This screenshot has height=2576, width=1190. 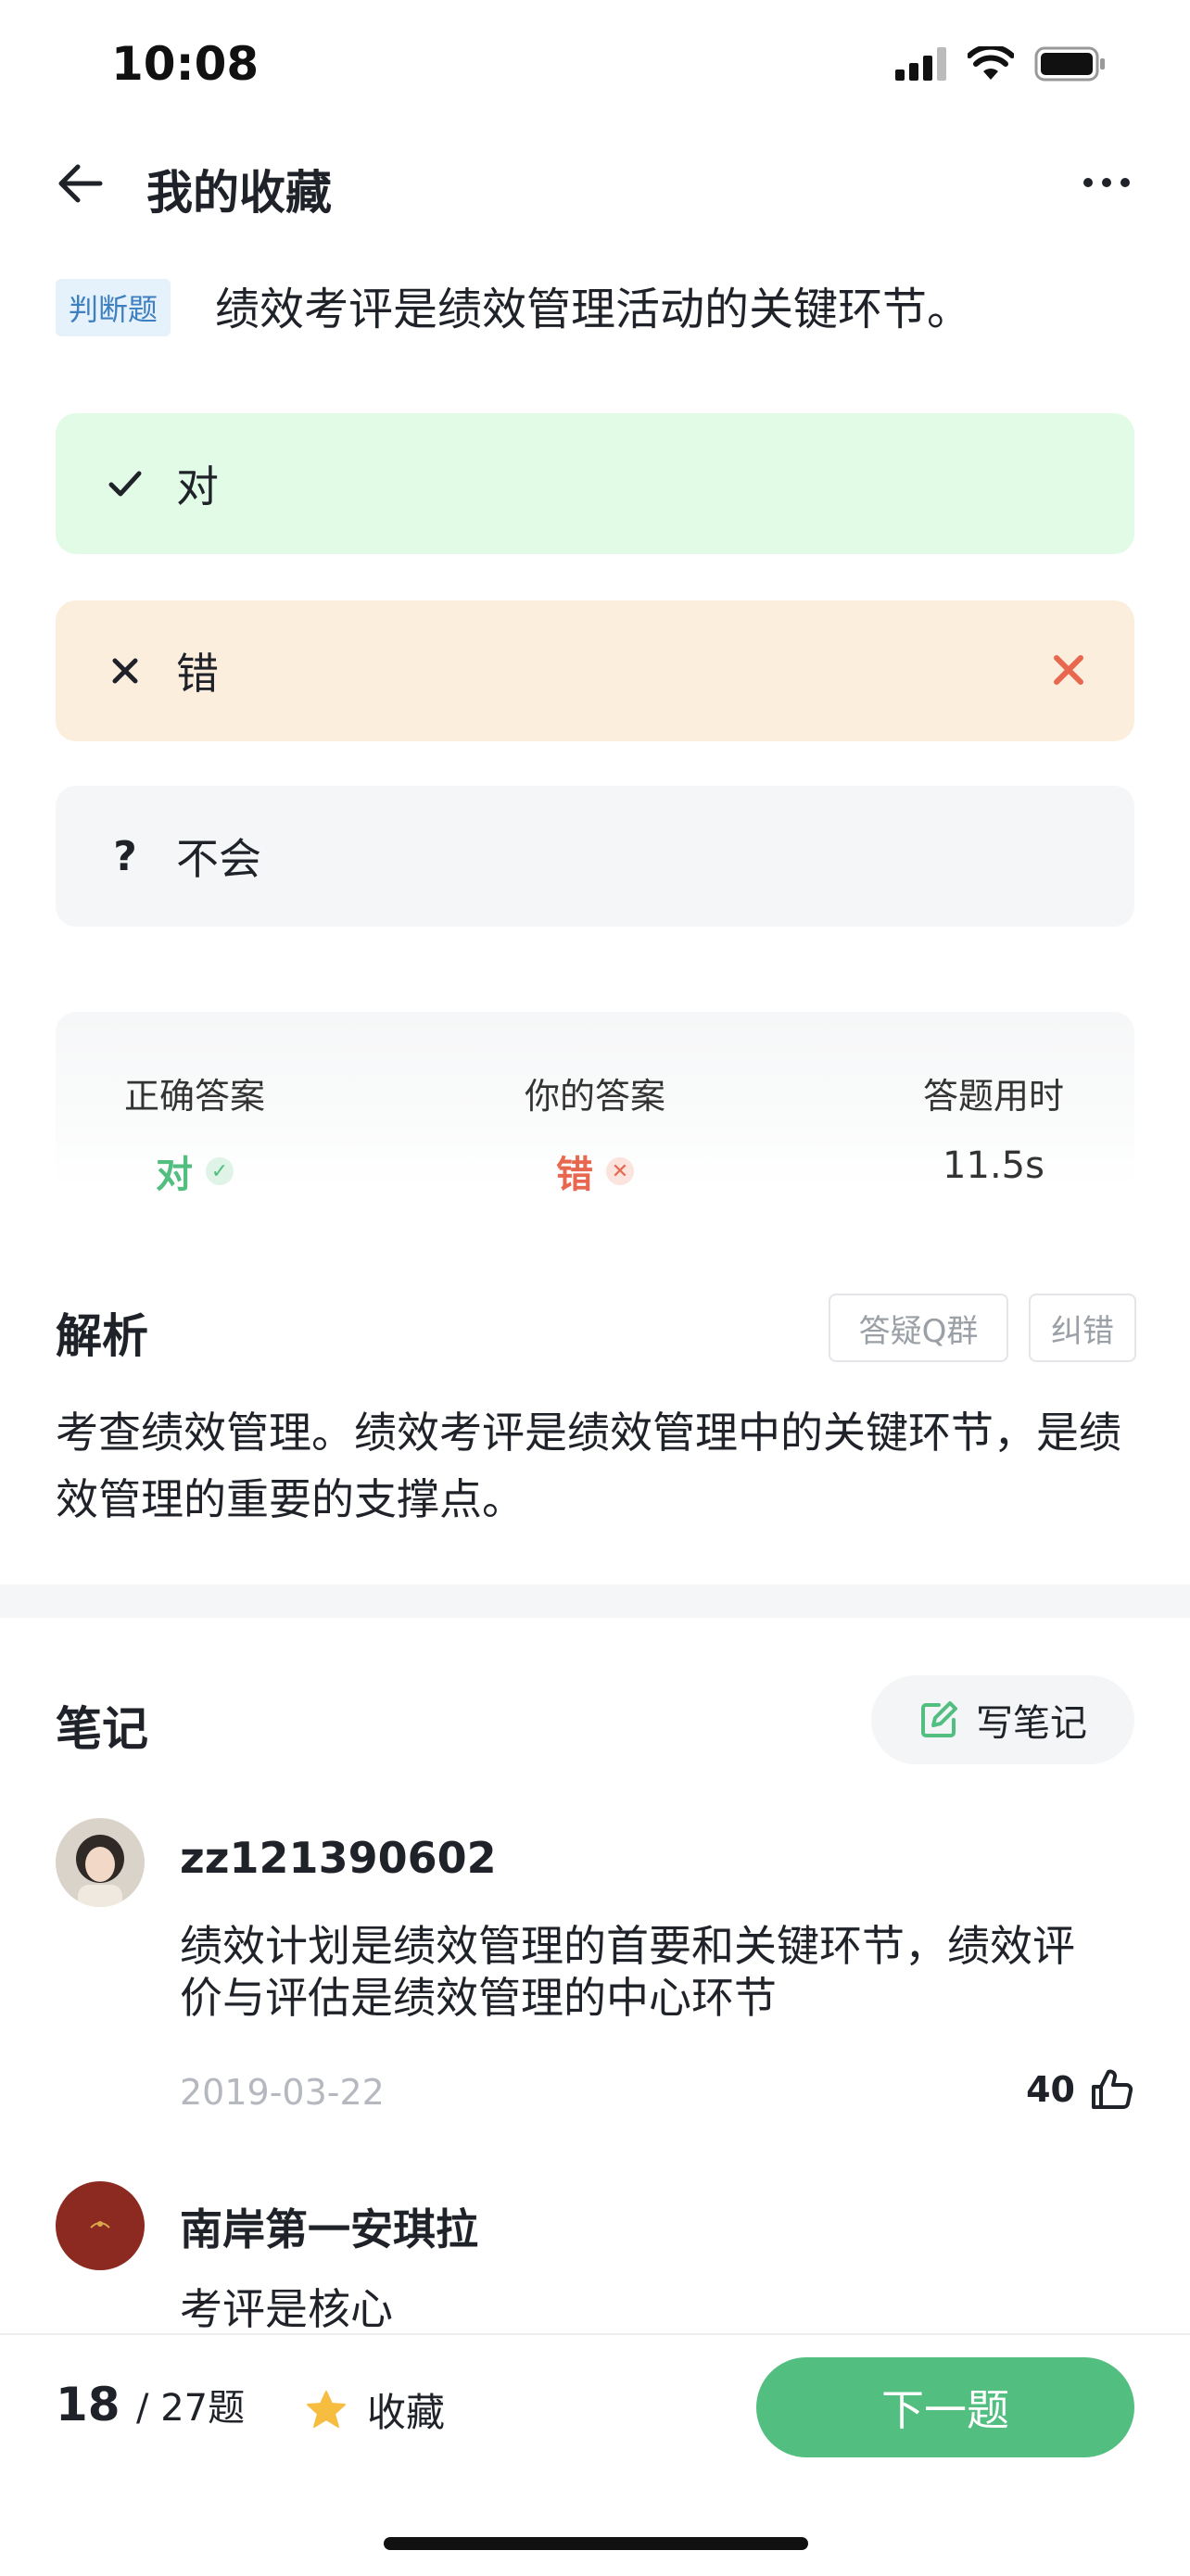 I want to click on qq-group-button: 答疑Q群, so click(x=918, y=1328).